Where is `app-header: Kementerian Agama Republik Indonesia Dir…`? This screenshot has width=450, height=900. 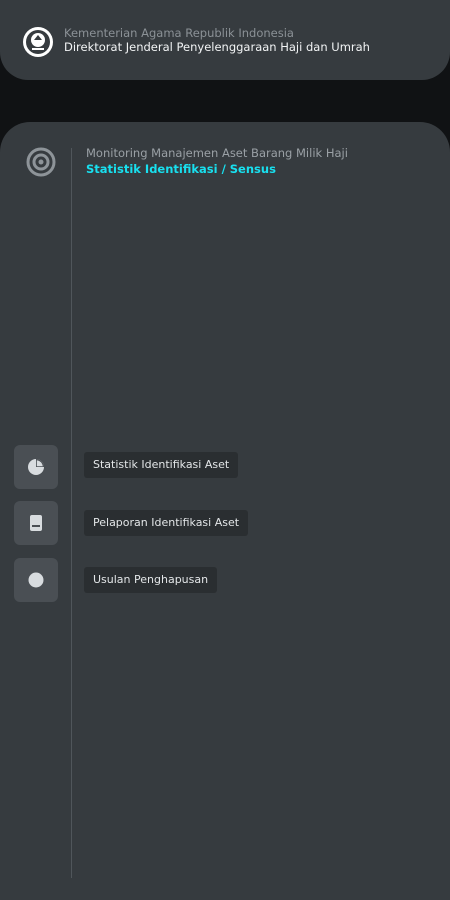 app-header: Kementerian Agama Republik Indonesia Dir… is located at coordinates (225, 40).